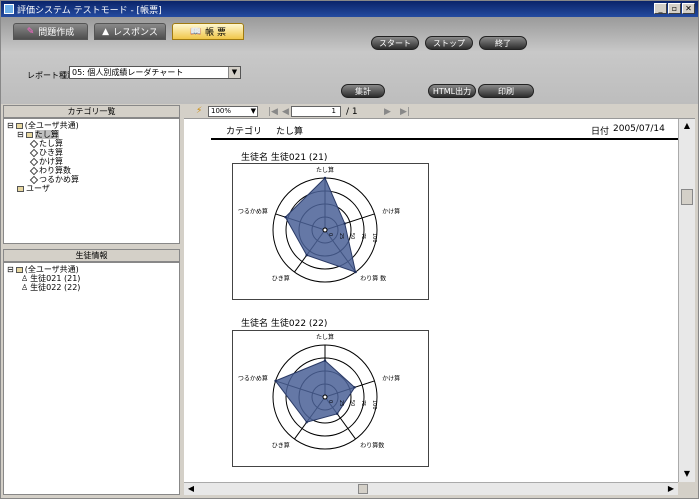  What do you see at coordinates (43, 134) in the screenshot?
I see `tree-node-addition-folder: ⊟ たし算` at bounding box center [43, 134].